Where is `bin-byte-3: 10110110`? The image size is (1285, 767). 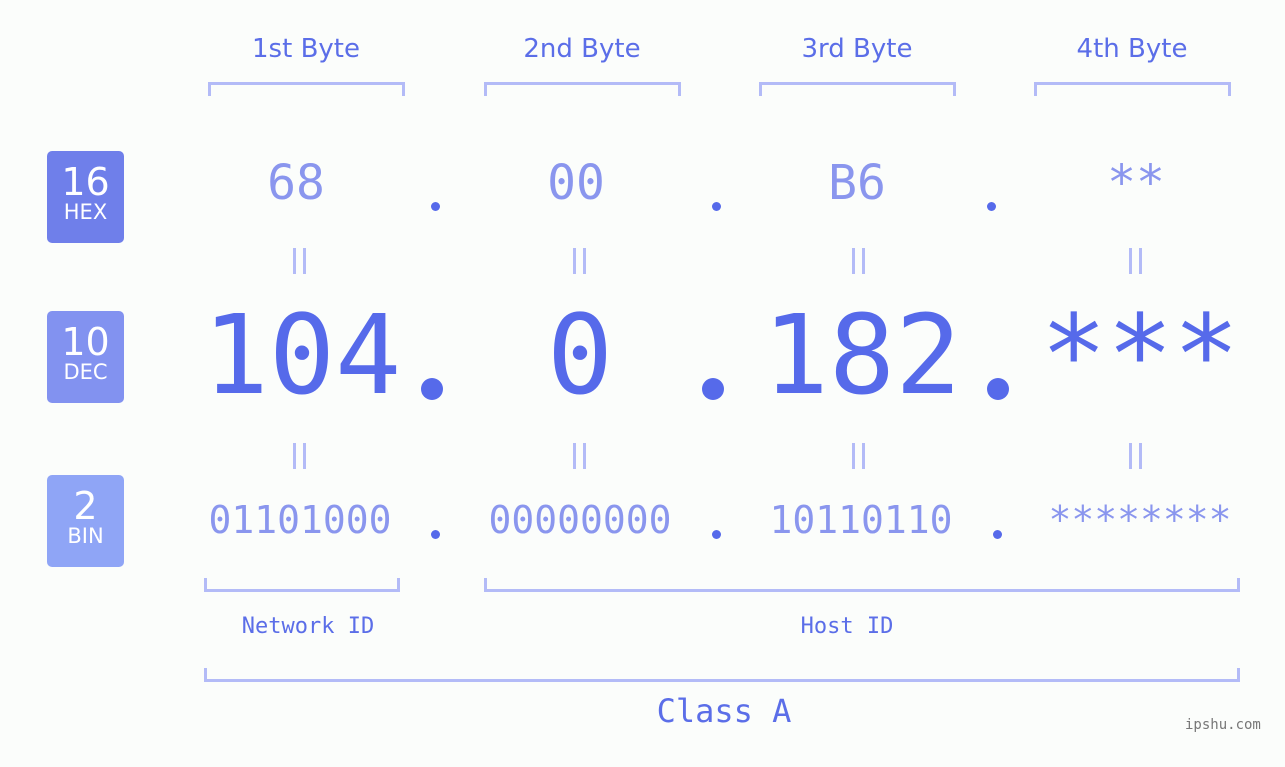
bin-byte-3: 10110110 is located at coordinates (861, 520).